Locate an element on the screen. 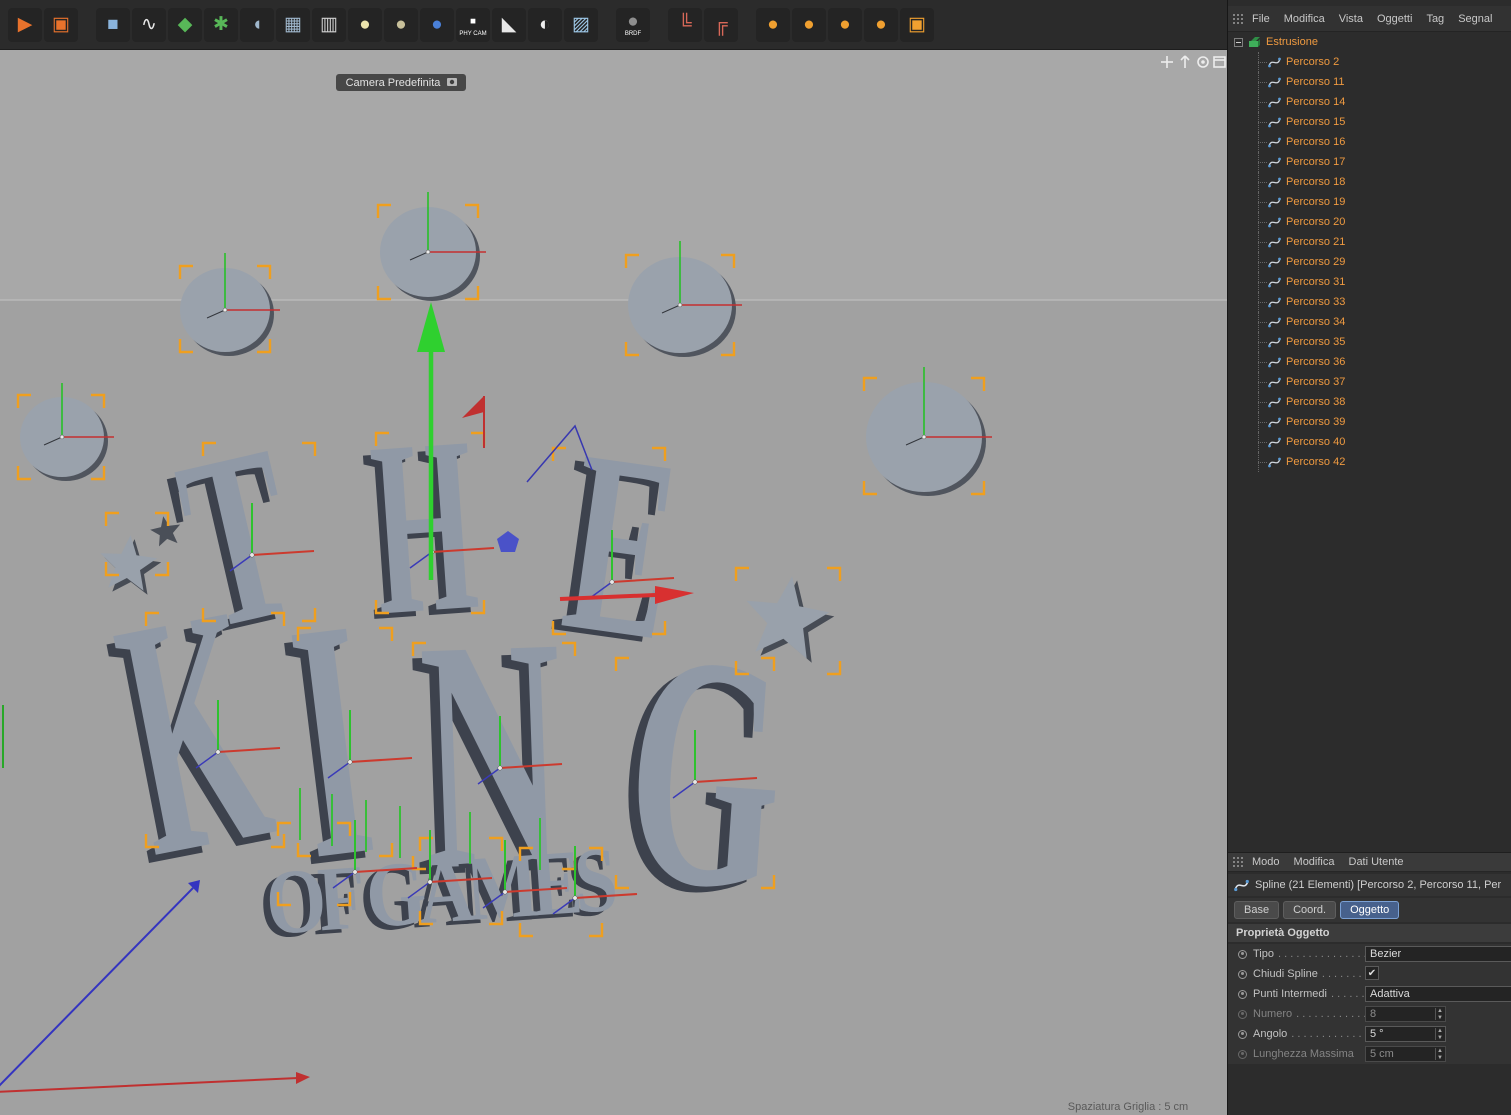 The image size is (1511, 1115). sky-texture-icon: ▨ is located at coordinates (581, 24).